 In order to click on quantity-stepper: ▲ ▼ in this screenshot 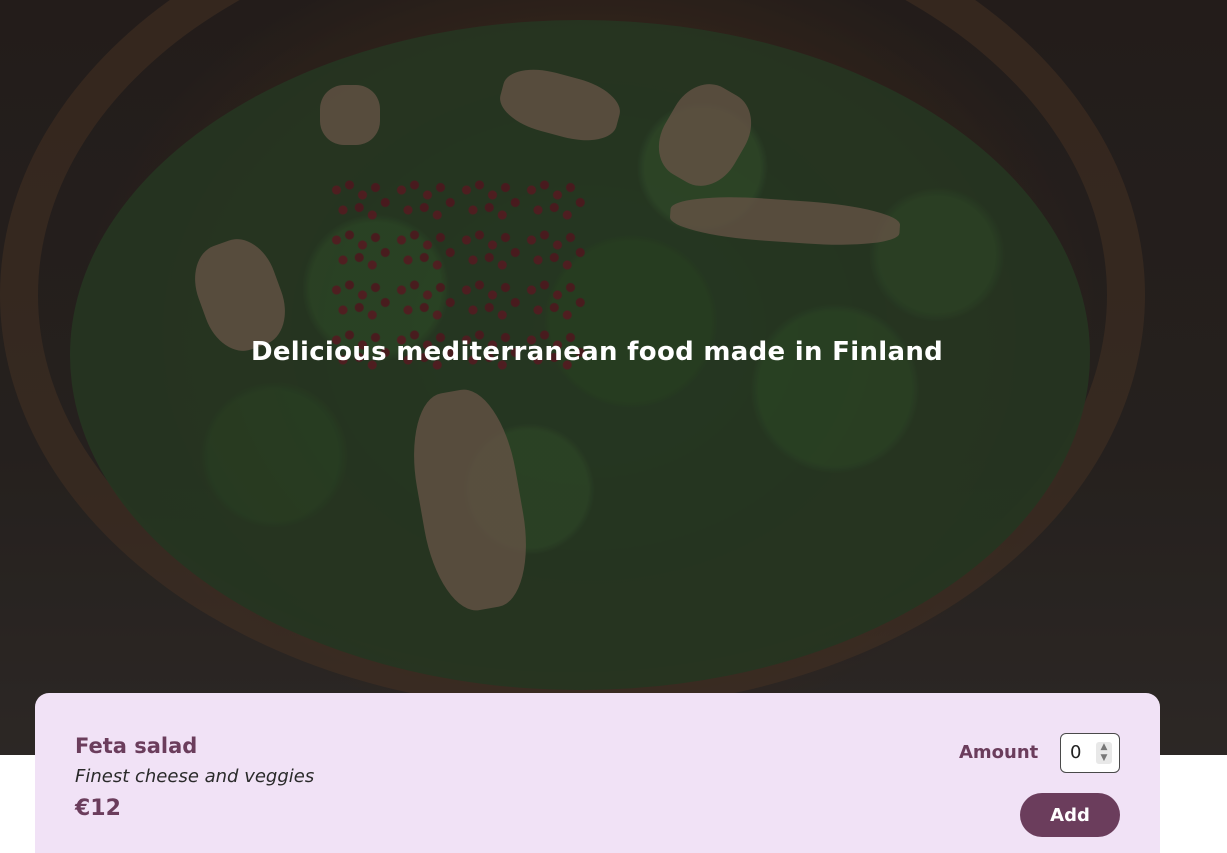, I will do `click(1104, 753)`.